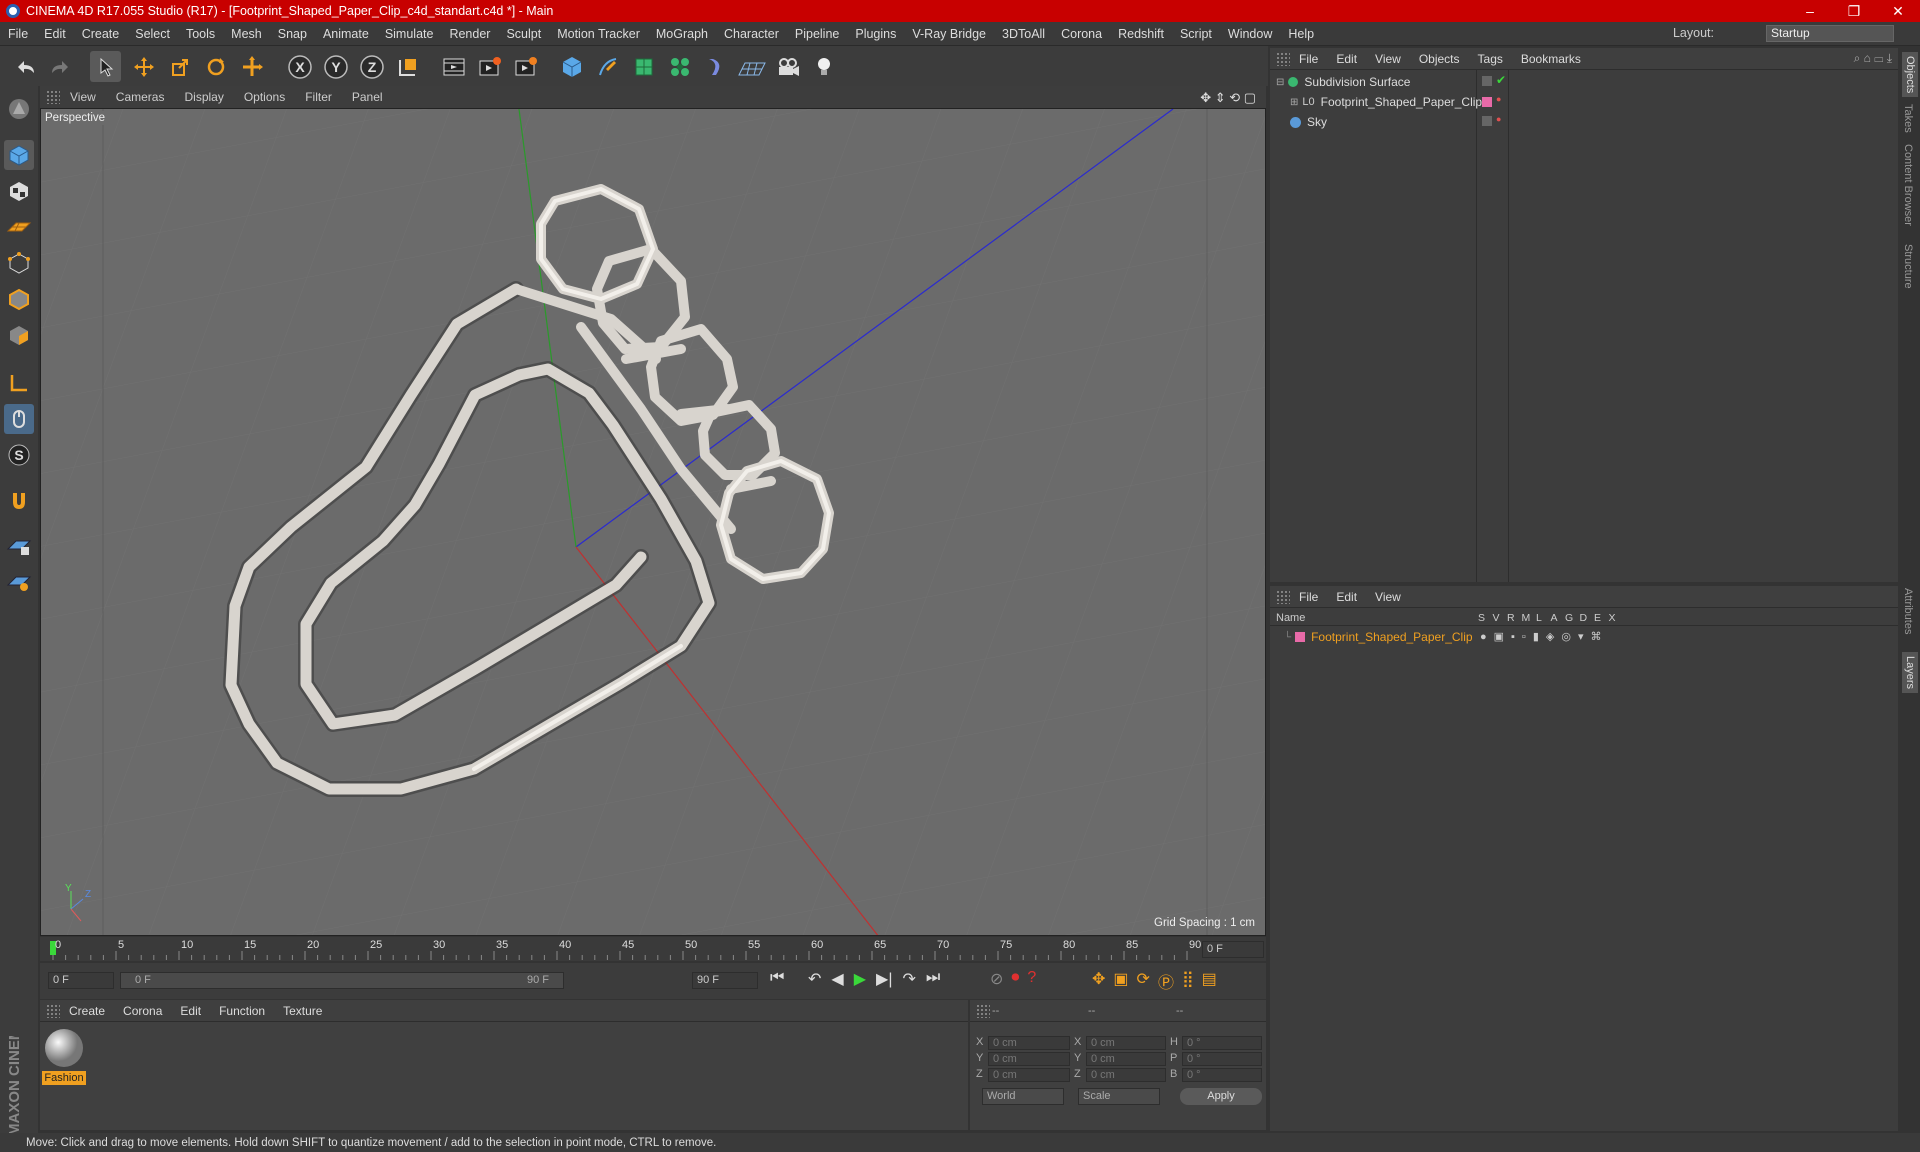 The width and height of the screenshot is (1920, 1152). What do you see at coordinates (1388, 59) in the screenshot?
I see `object-menu-view: View` at bounding box center [1388, 59].